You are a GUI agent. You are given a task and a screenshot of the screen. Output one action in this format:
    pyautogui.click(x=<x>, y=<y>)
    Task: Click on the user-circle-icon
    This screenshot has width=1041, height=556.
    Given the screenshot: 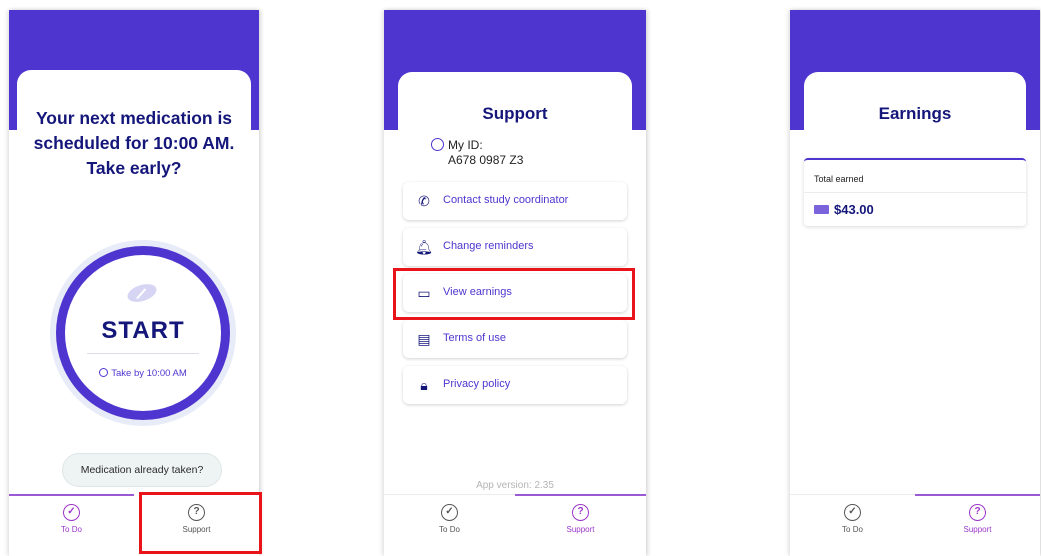 What is the action you would take?
    pyautogui.click(x=437, y=144)
    